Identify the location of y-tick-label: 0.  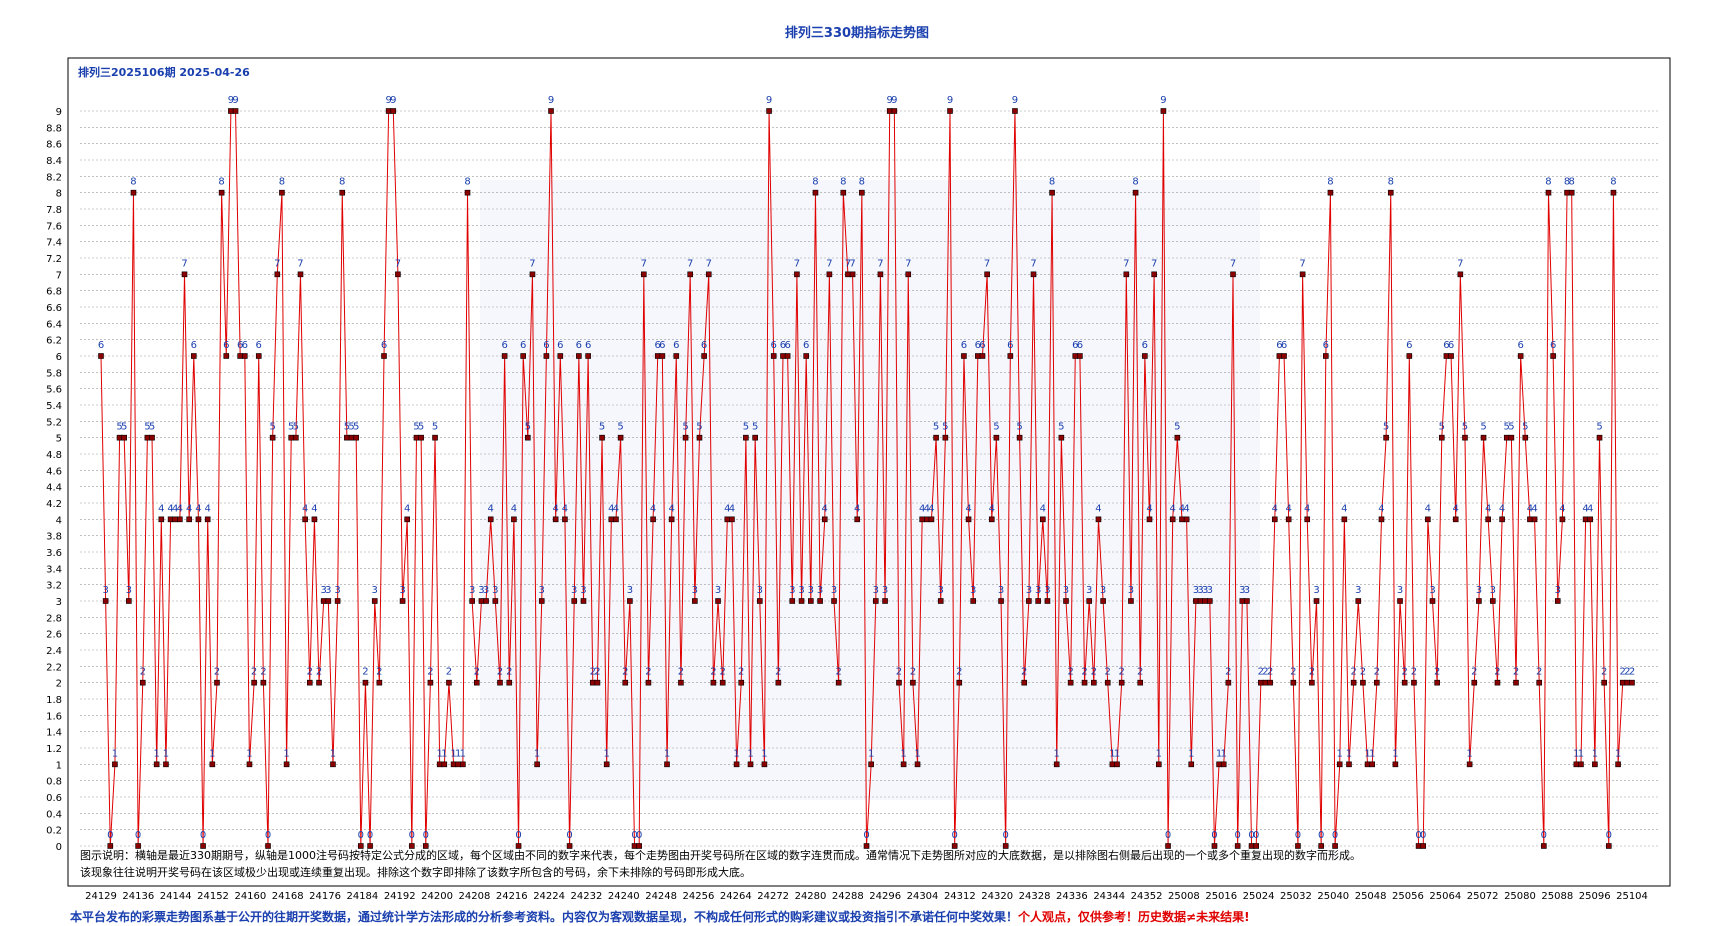
(59, 847).